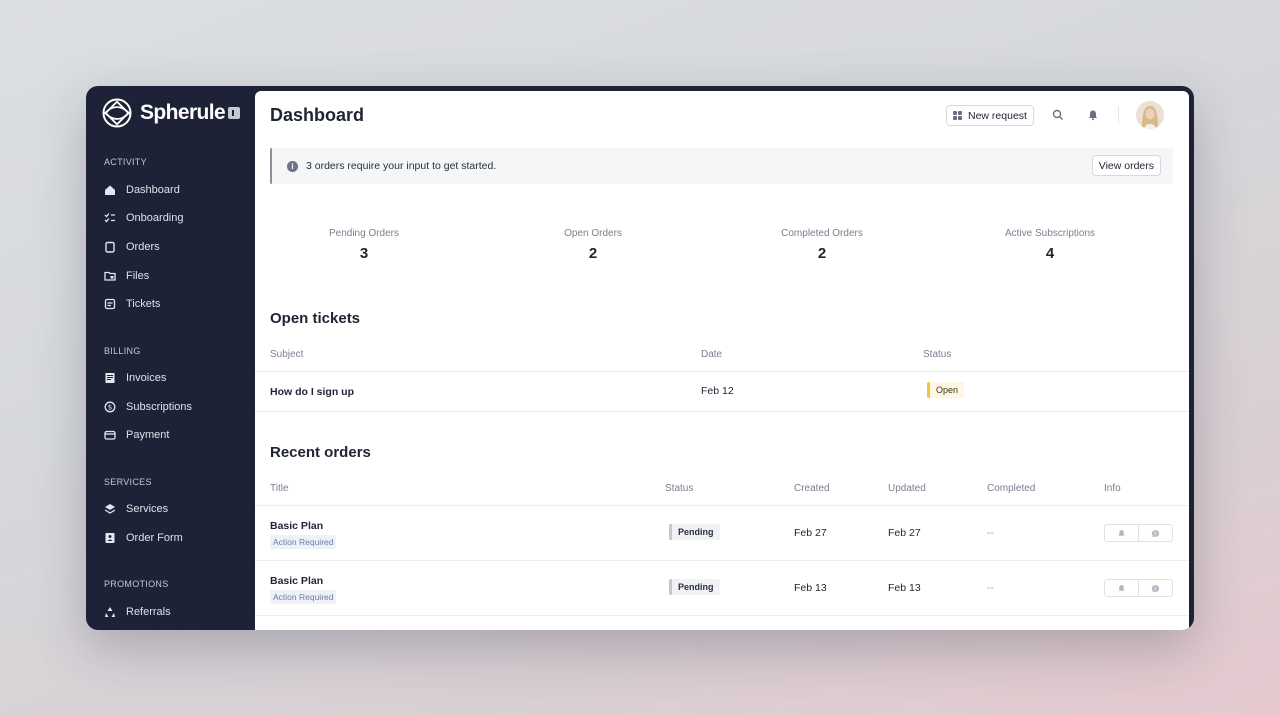 This screenshot has width=1280, height=716. What do you see at coordinates (110, 304) in the screenshot?
I see `ticket-icon` at bounding box center [110, 304].